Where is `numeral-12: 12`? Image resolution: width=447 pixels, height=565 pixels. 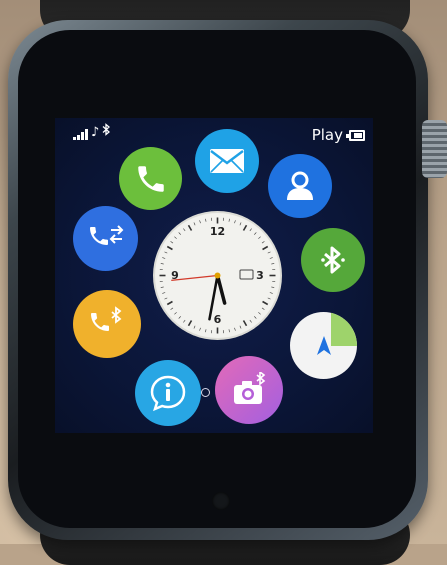 numeral-12: 12 is located at coordinates (217, 231).